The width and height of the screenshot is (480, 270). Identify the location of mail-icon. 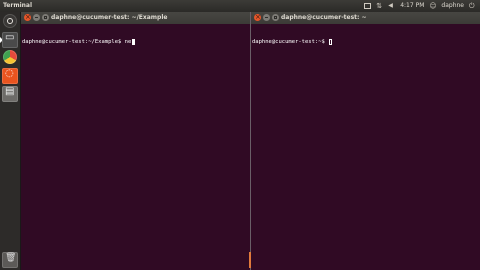
(368, 6).